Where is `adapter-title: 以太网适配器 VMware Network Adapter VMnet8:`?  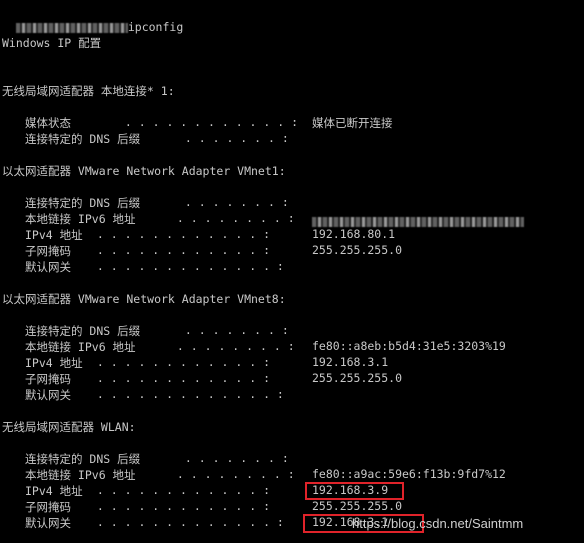 adapter-title: 以太网适配器 VMware Network Adapter VMnet8: is located at coordinates (144, 299).